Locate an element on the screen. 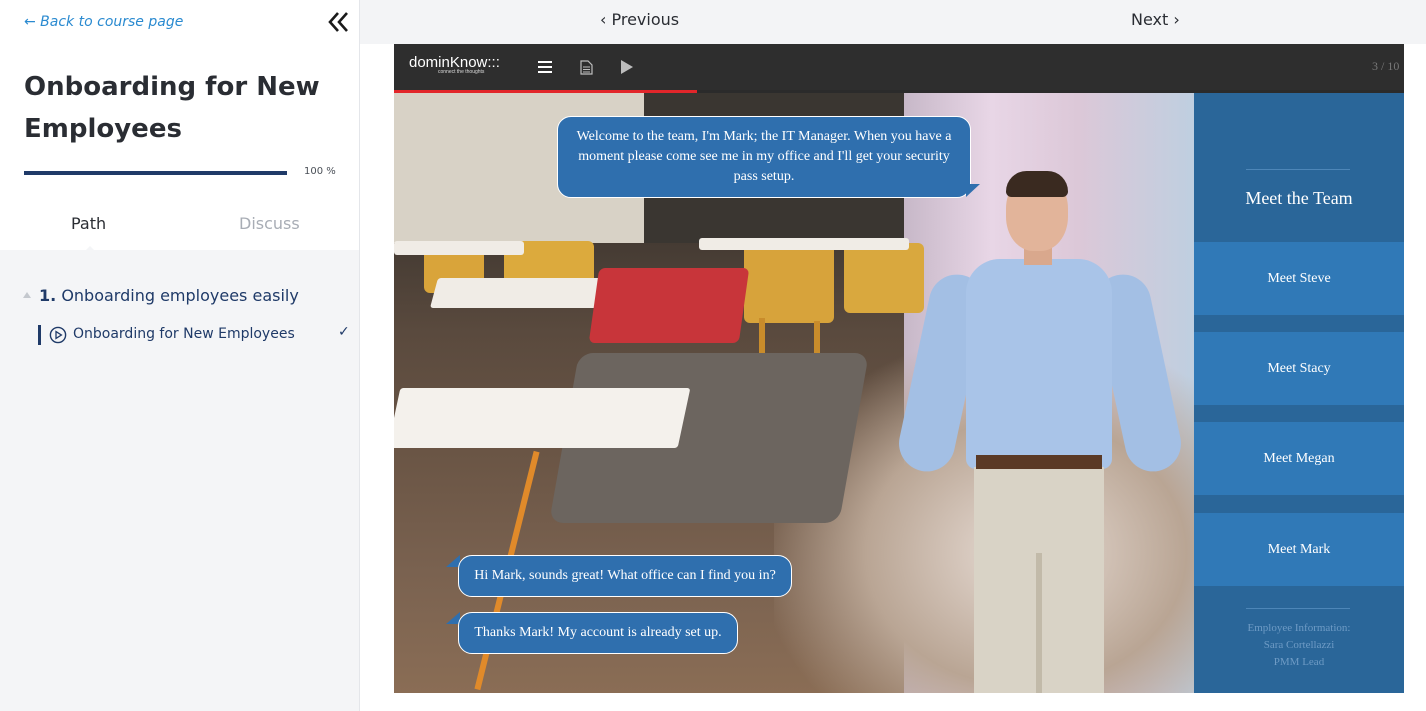 This screenshot has width=1426, height=711. active-lesson-bar is located at coordinates (39, 335).